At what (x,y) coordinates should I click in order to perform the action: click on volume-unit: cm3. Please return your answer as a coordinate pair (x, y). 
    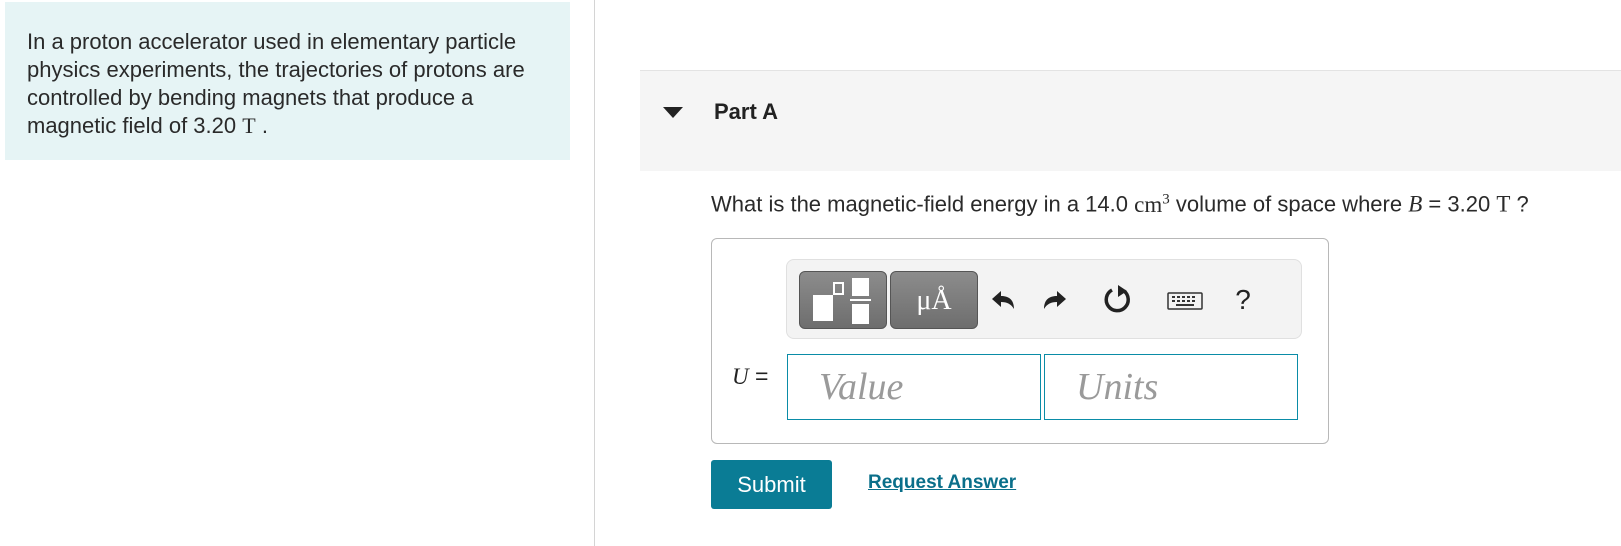
    Looking at the image, I should click on (1152, 204).